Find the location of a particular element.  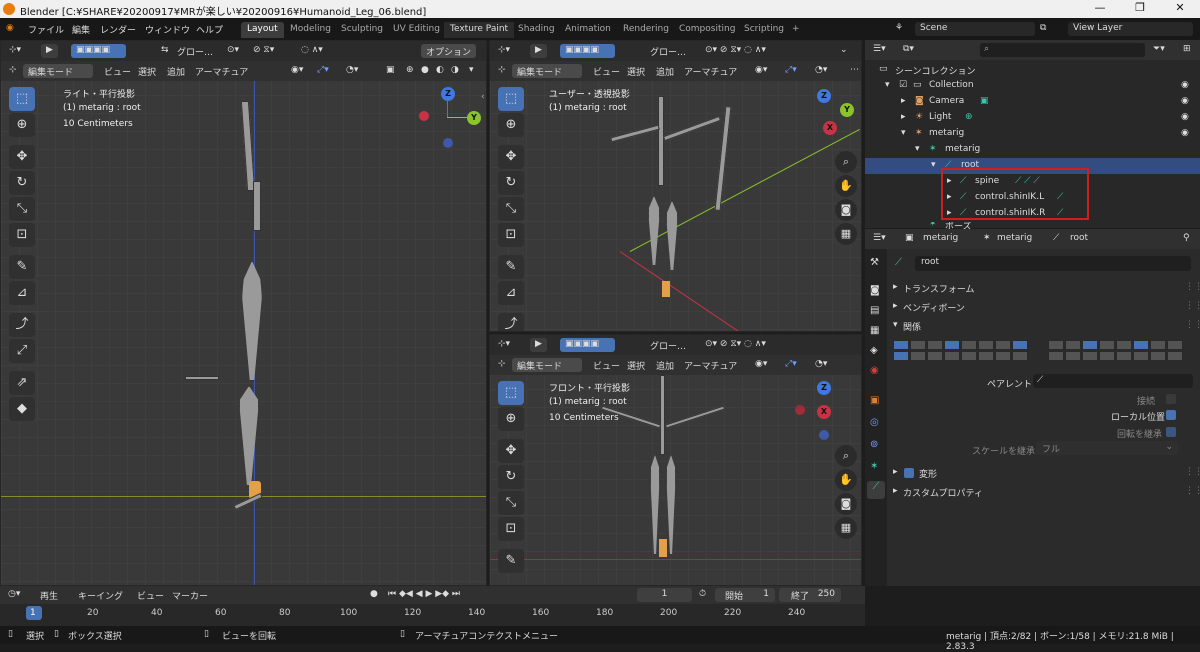

shading-wire-icon: ⊕ is located at coordinates (410, 70).